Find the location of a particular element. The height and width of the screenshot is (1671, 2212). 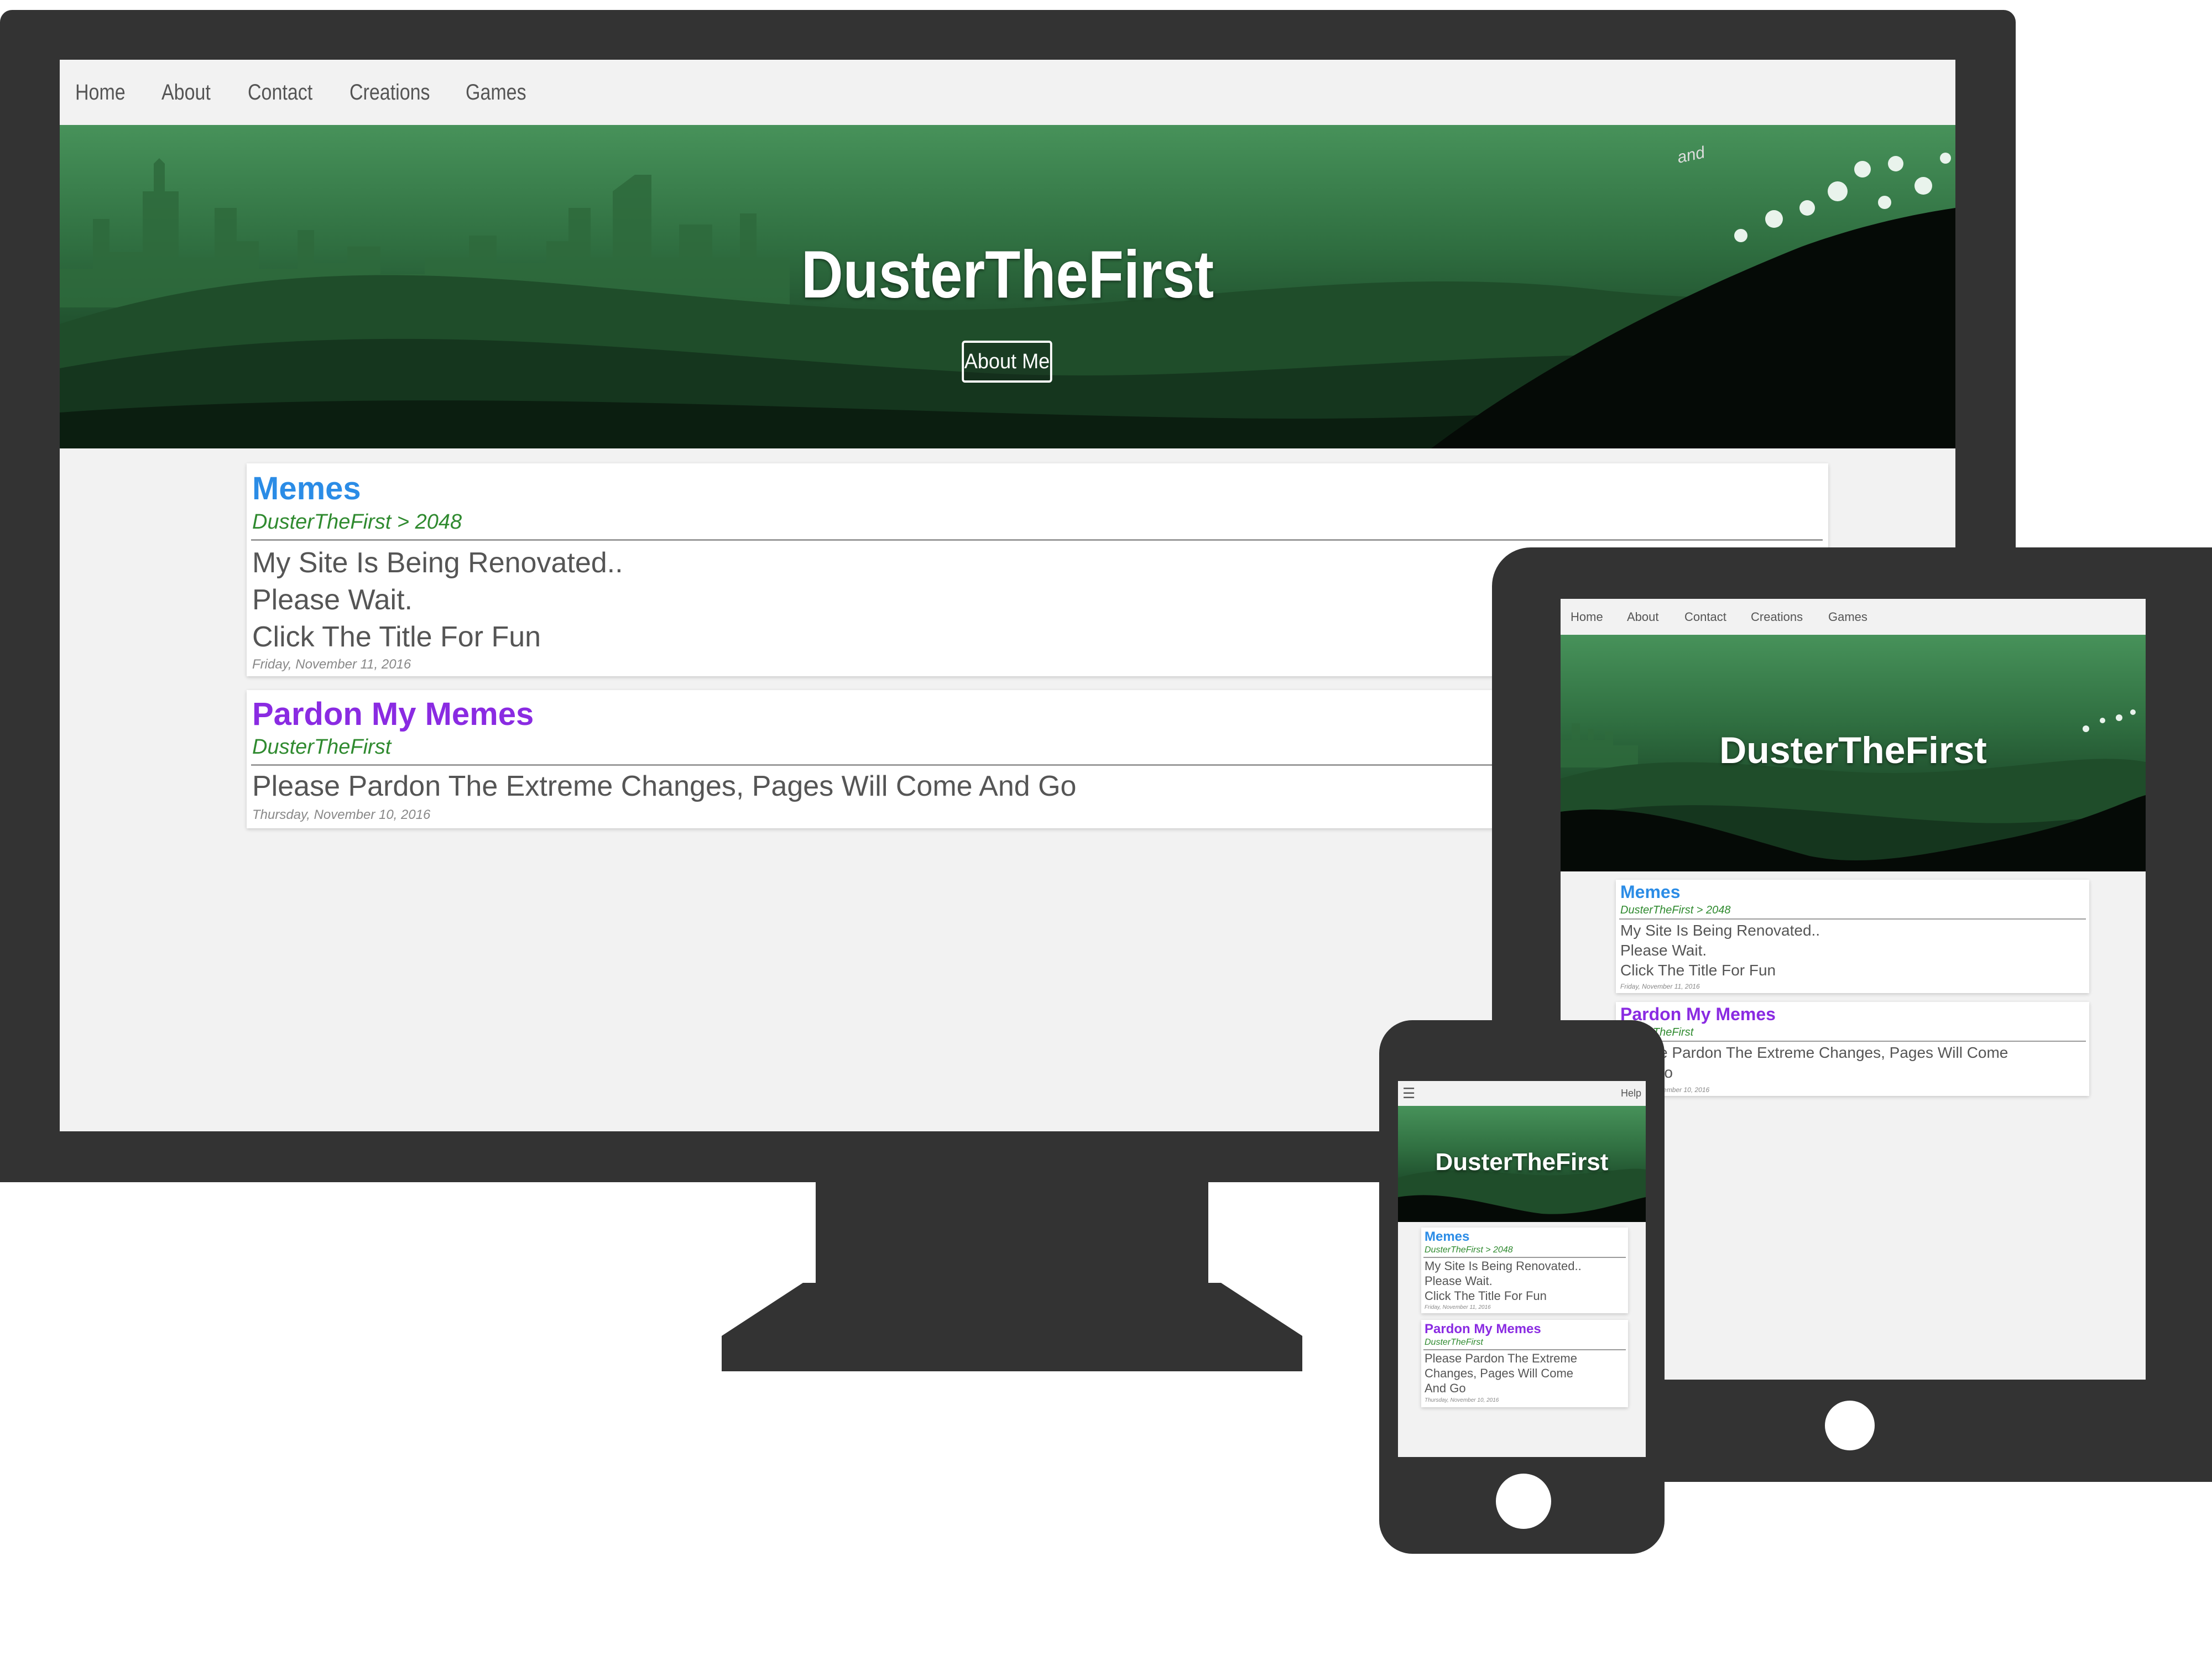

phone-hero-banner: DusterTheFirst is located at coordinates (1522, 1164).